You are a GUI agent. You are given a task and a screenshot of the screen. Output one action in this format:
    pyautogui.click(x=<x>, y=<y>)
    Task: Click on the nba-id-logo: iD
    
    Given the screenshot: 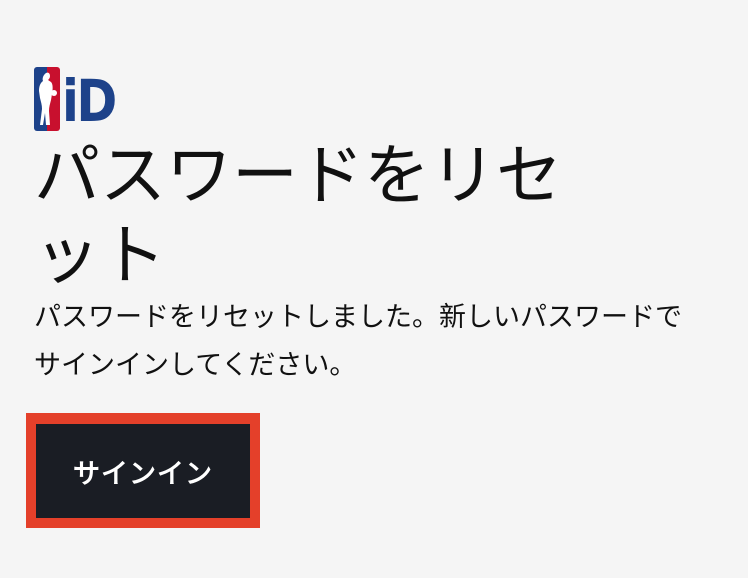 What is the action you would take?
    pyautogui.click(x=79, y=99)
    